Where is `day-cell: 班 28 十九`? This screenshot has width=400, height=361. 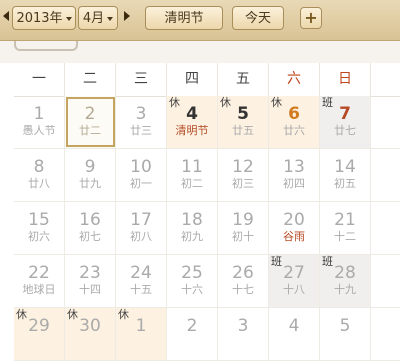
day-cell: 班 28 十九 is located at coordinates (345, 281).